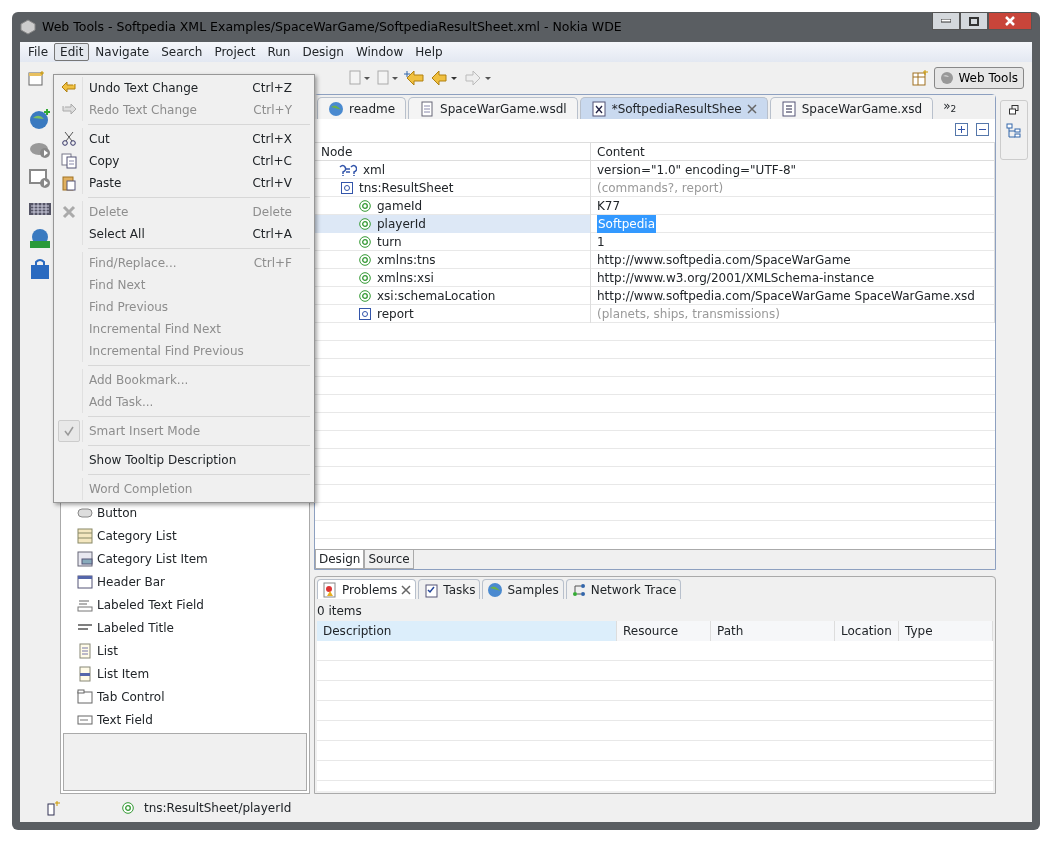 Image resolution: width=1060 pixels, height=850 pixels. Describe the element at coordinates (453, 224) in the screenshot. I see `tree-row: playerId` at that location.